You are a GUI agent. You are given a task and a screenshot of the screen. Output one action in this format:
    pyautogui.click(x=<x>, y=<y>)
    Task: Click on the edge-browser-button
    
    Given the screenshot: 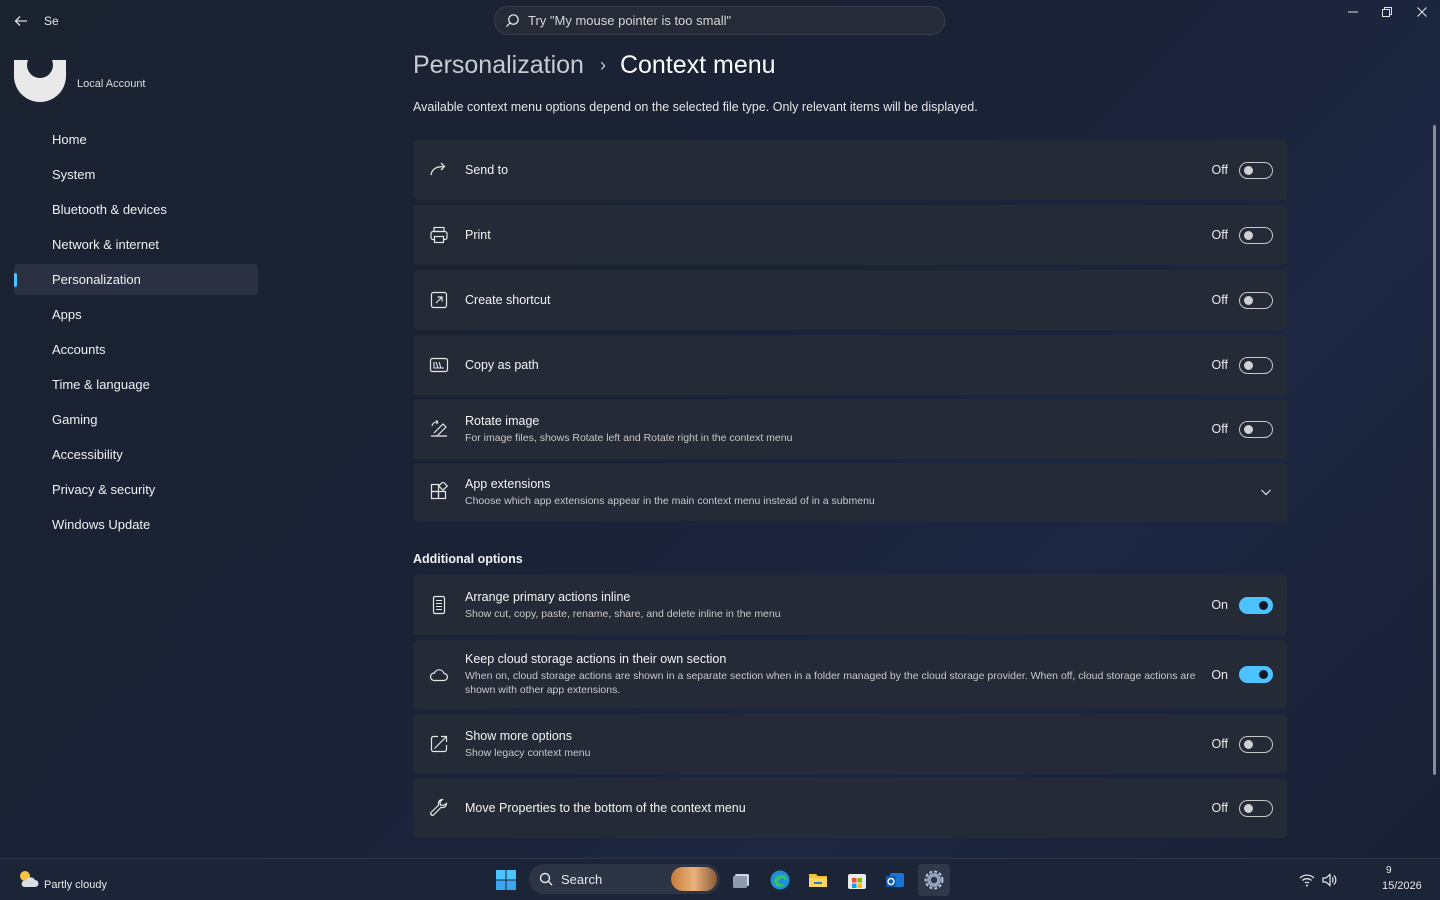 What is the action you would take?
    pyautogui.click(x=780, y=880)
    